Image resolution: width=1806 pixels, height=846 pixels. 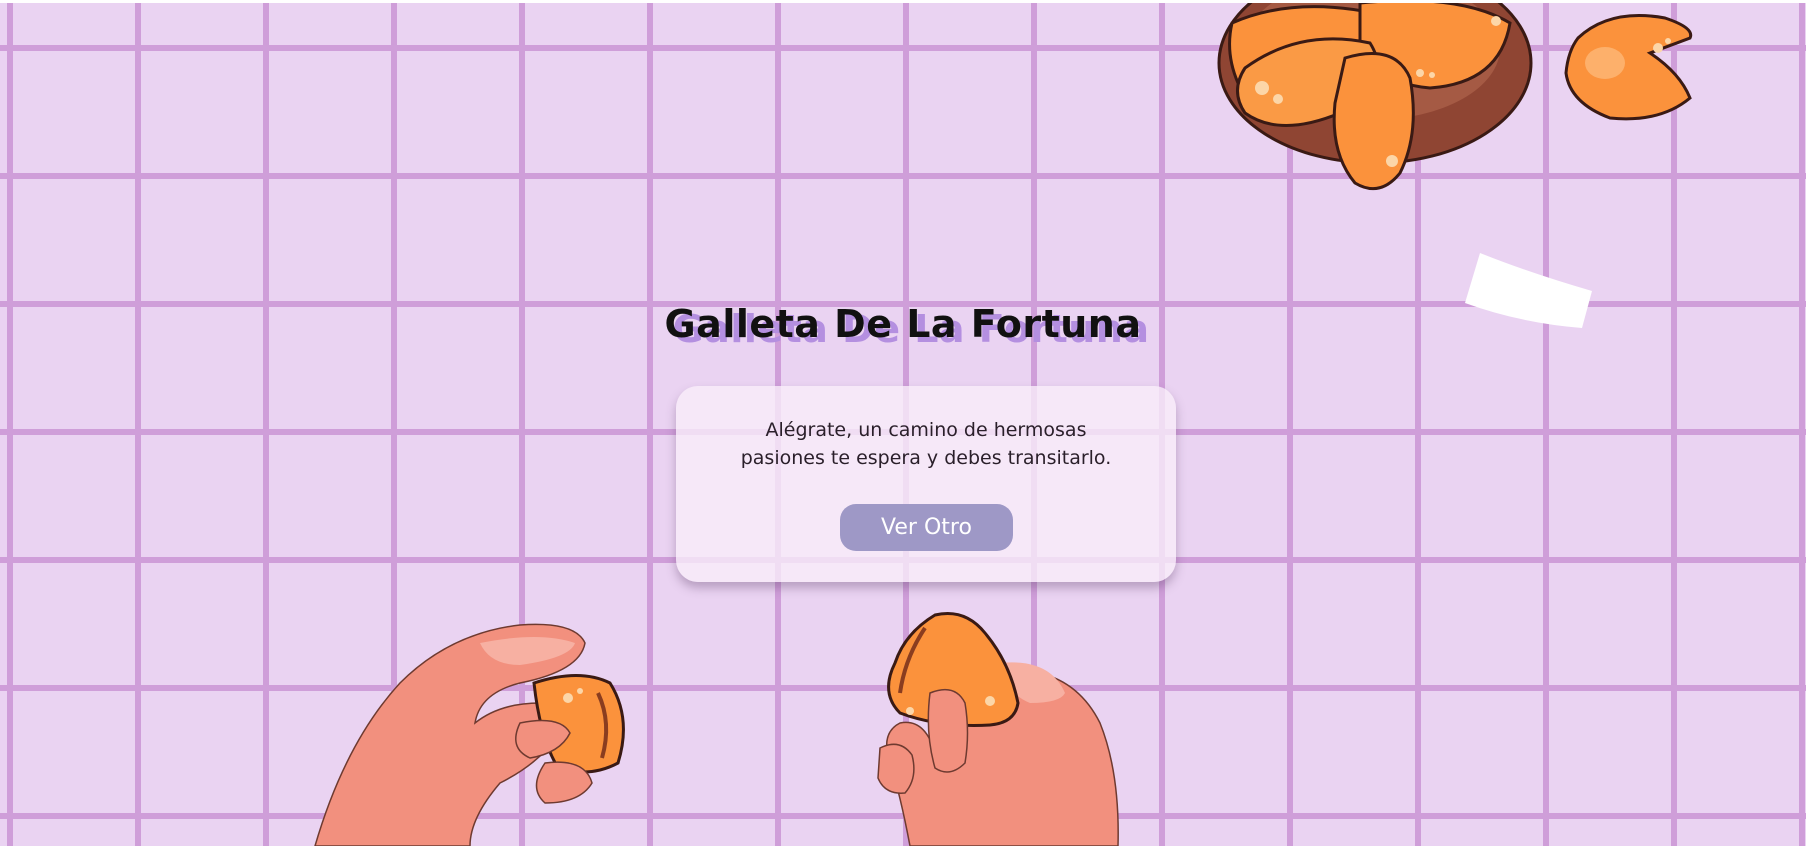 What do you see at coordinates (926, 527) in the screenshot?
I see `see-another-button: Ver Otro` at bounding box center [926, 527].